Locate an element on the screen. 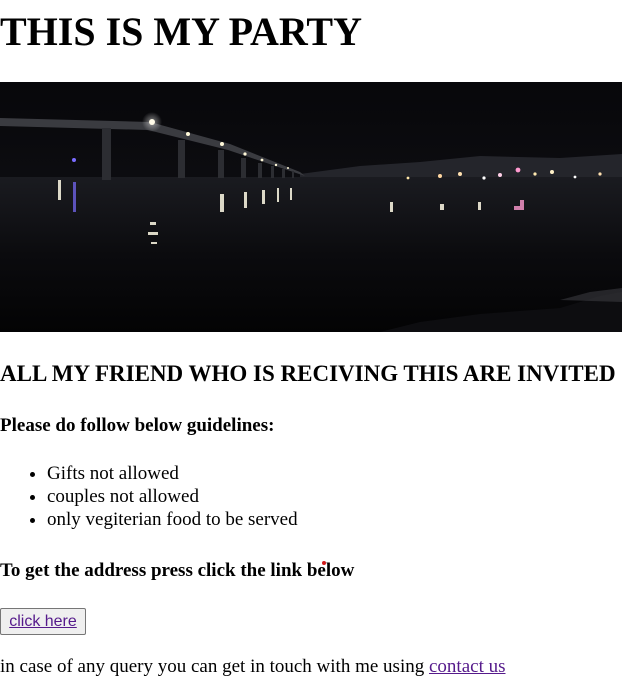 Image resolution: width=625 pixels, height=682 pixels. guideline-item: Gifts not allowed is located at coordinates (172, 473).